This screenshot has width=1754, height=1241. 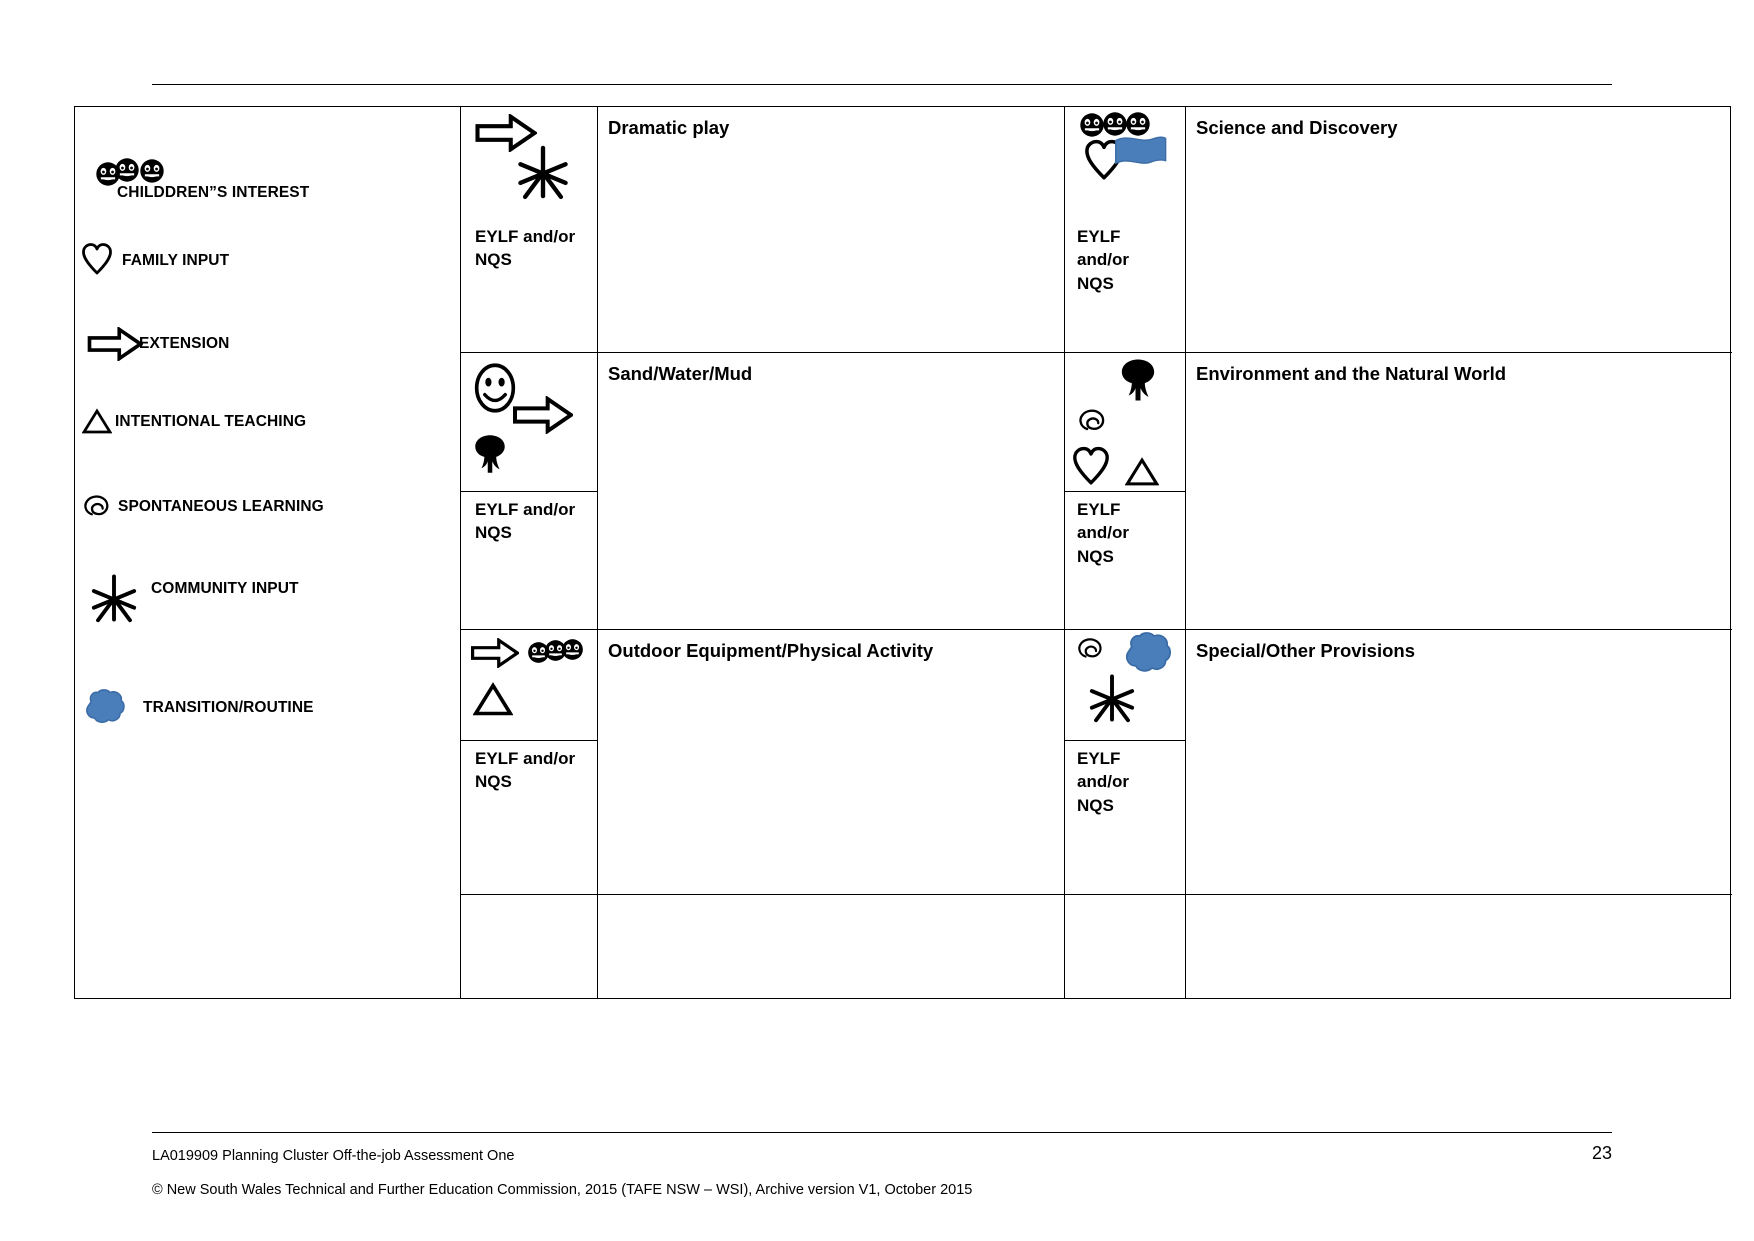 I want to click on page-number: 23, so click(x=1601, y=1153).